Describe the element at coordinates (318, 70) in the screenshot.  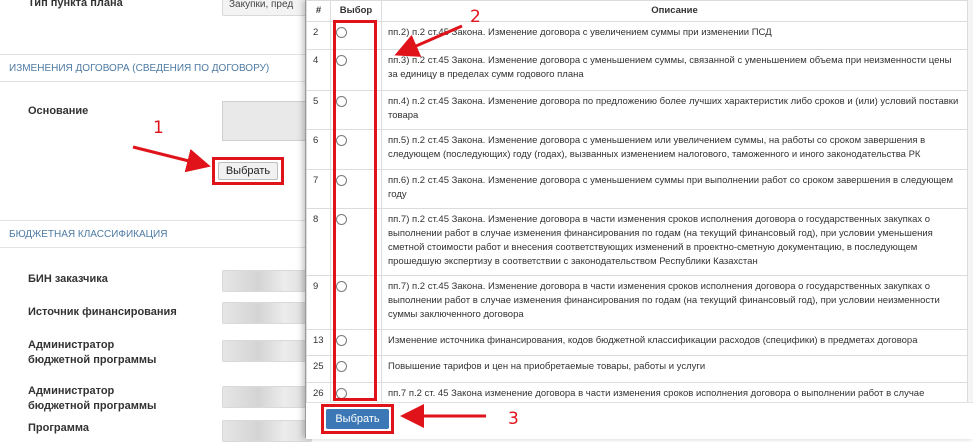
I see `row-num: 4` at that location.